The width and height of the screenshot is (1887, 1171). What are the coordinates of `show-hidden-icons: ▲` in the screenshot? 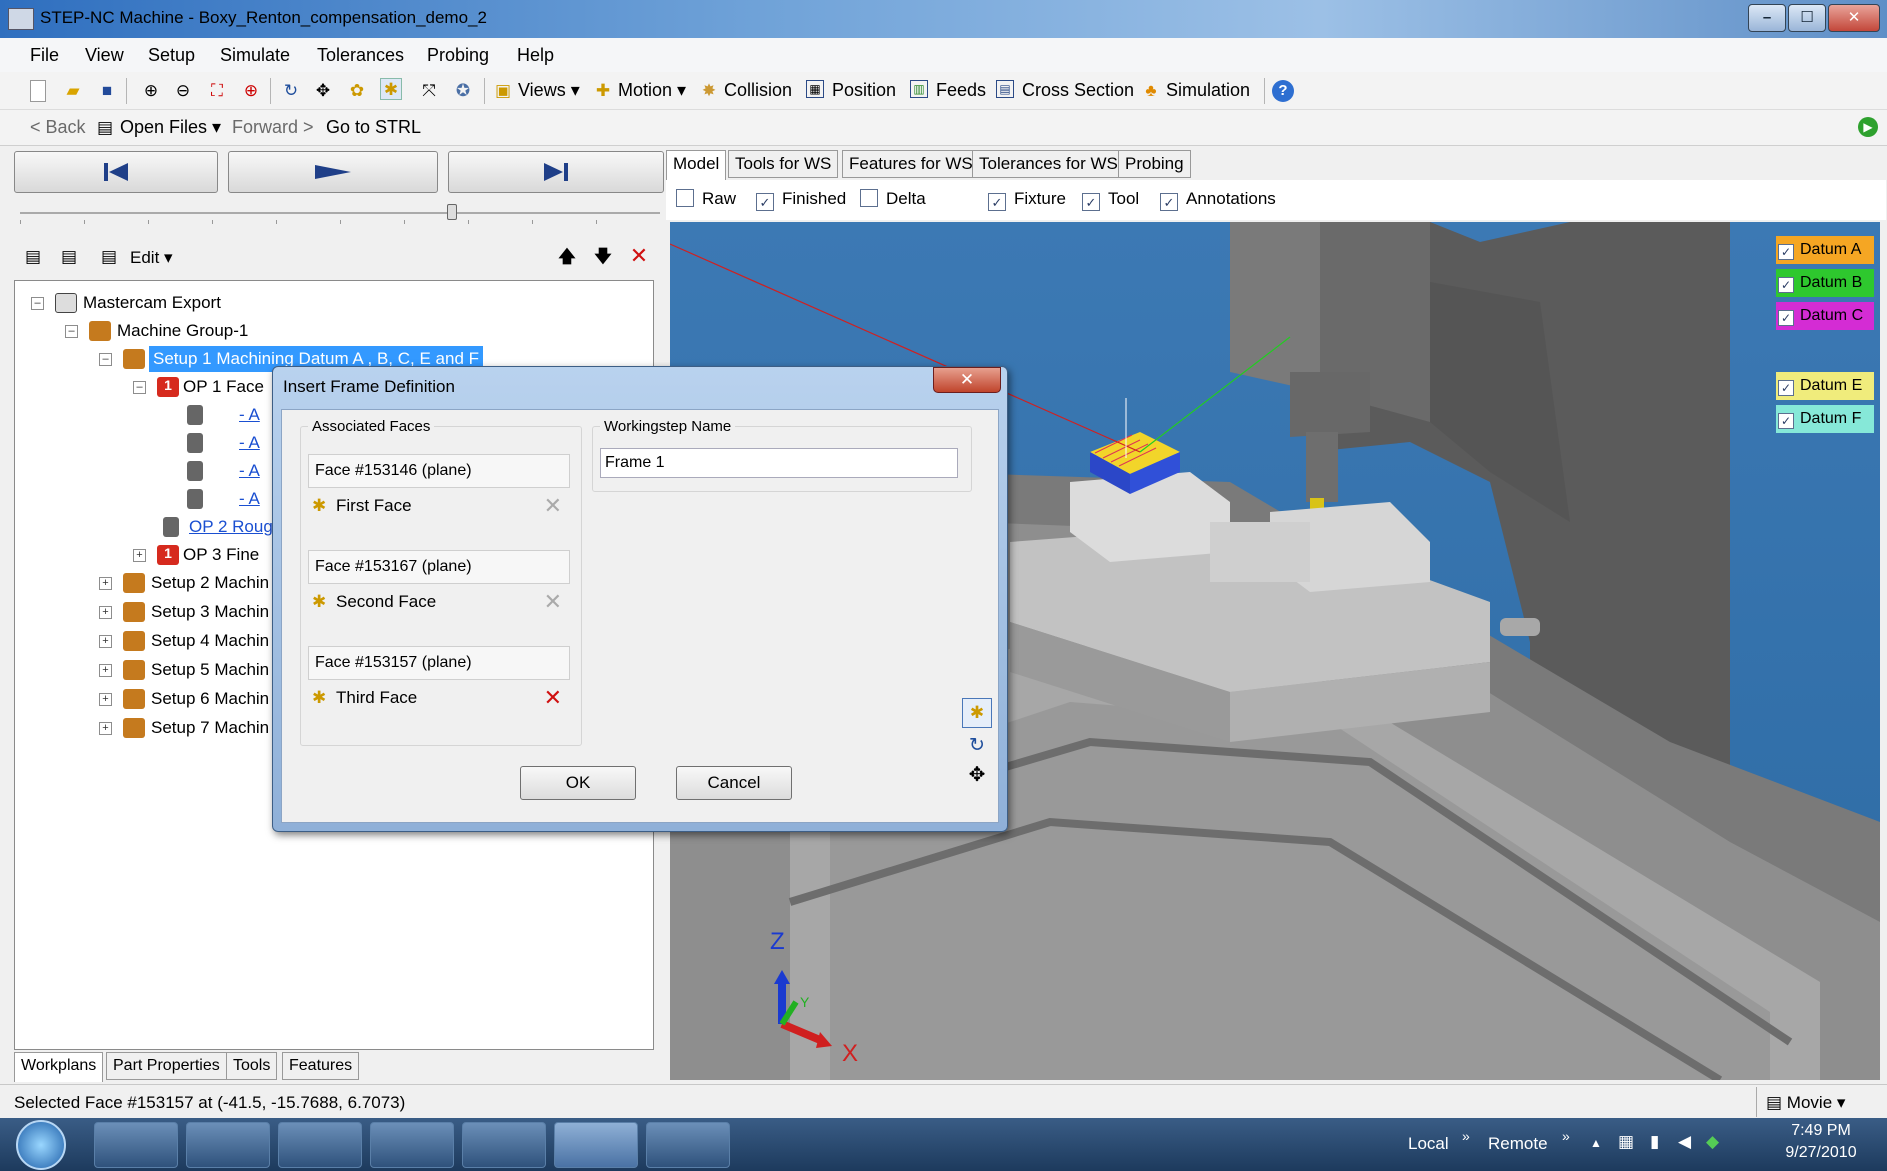 It's located at (1596, 1143).